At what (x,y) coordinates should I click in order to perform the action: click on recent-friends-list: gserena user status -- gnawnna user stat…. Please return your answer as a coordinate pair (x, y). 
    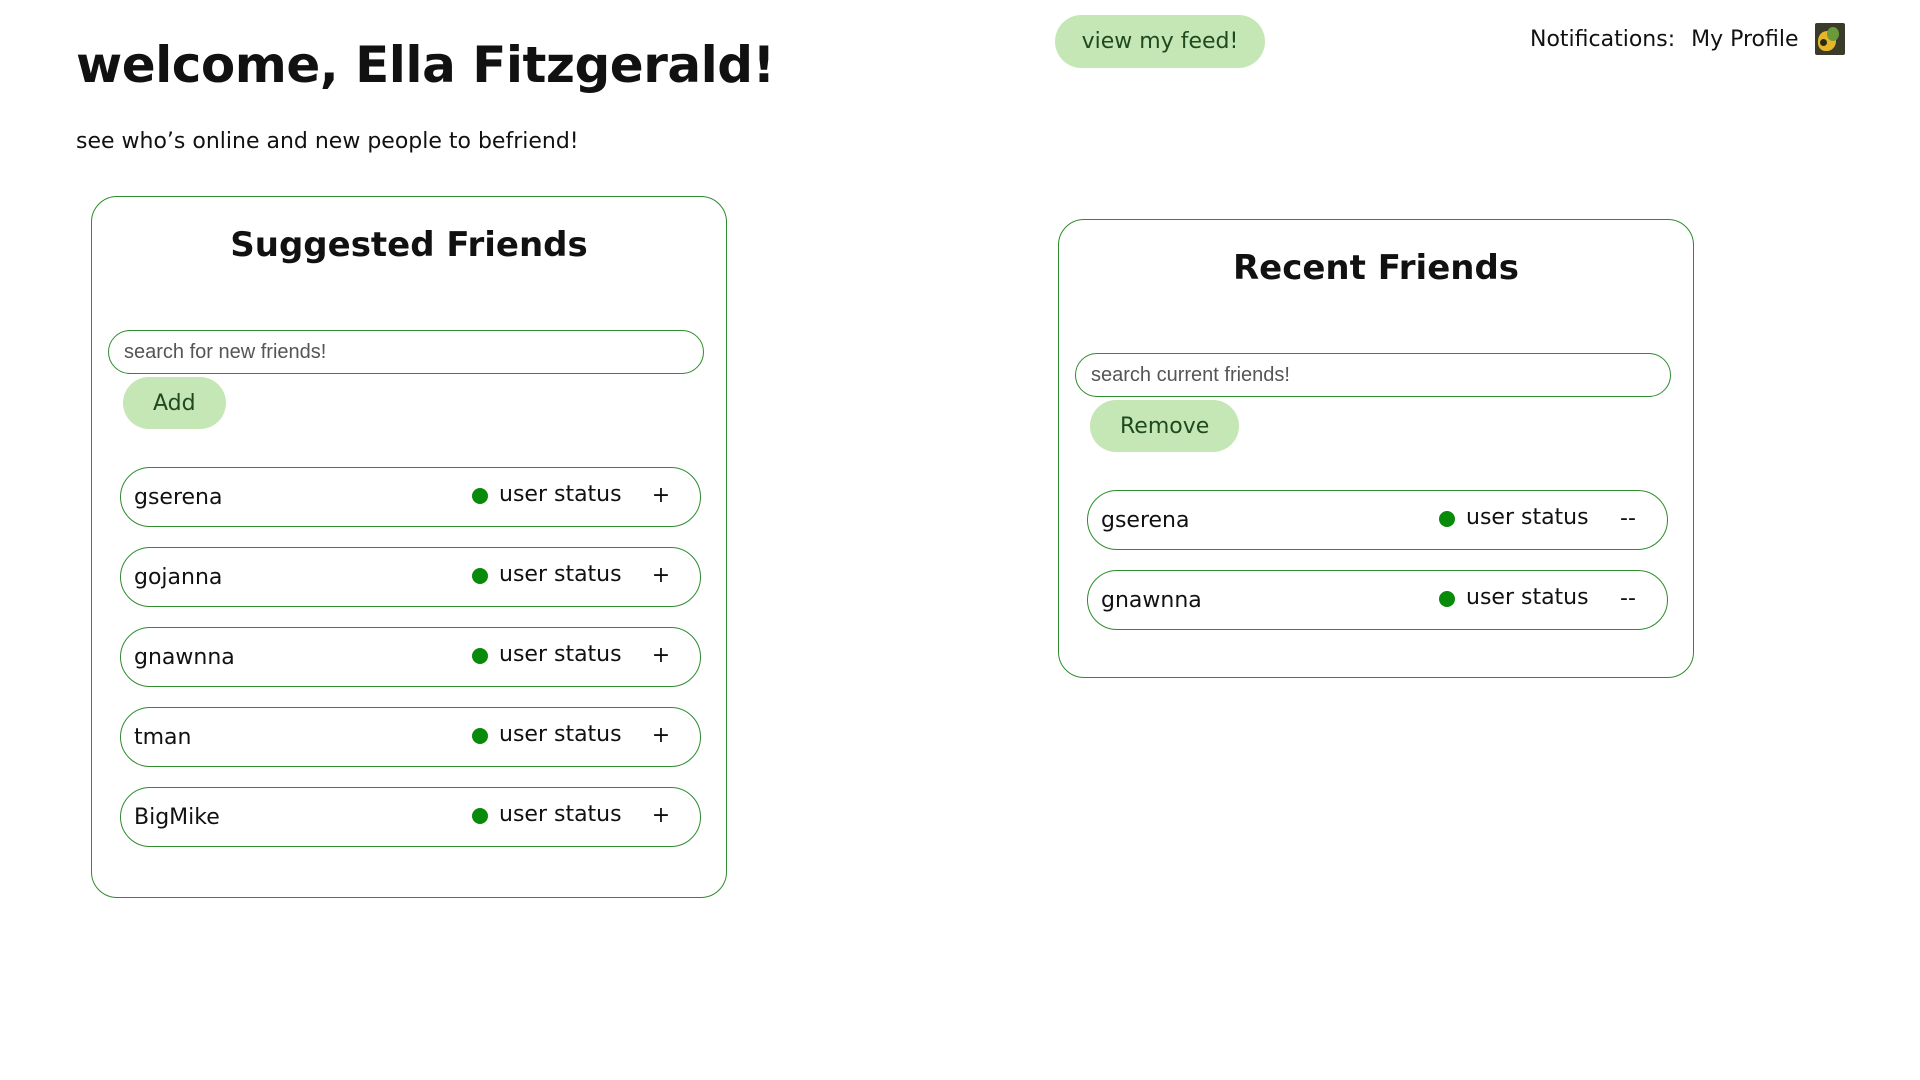
    Looking at the image, I should click on (1377, 570).